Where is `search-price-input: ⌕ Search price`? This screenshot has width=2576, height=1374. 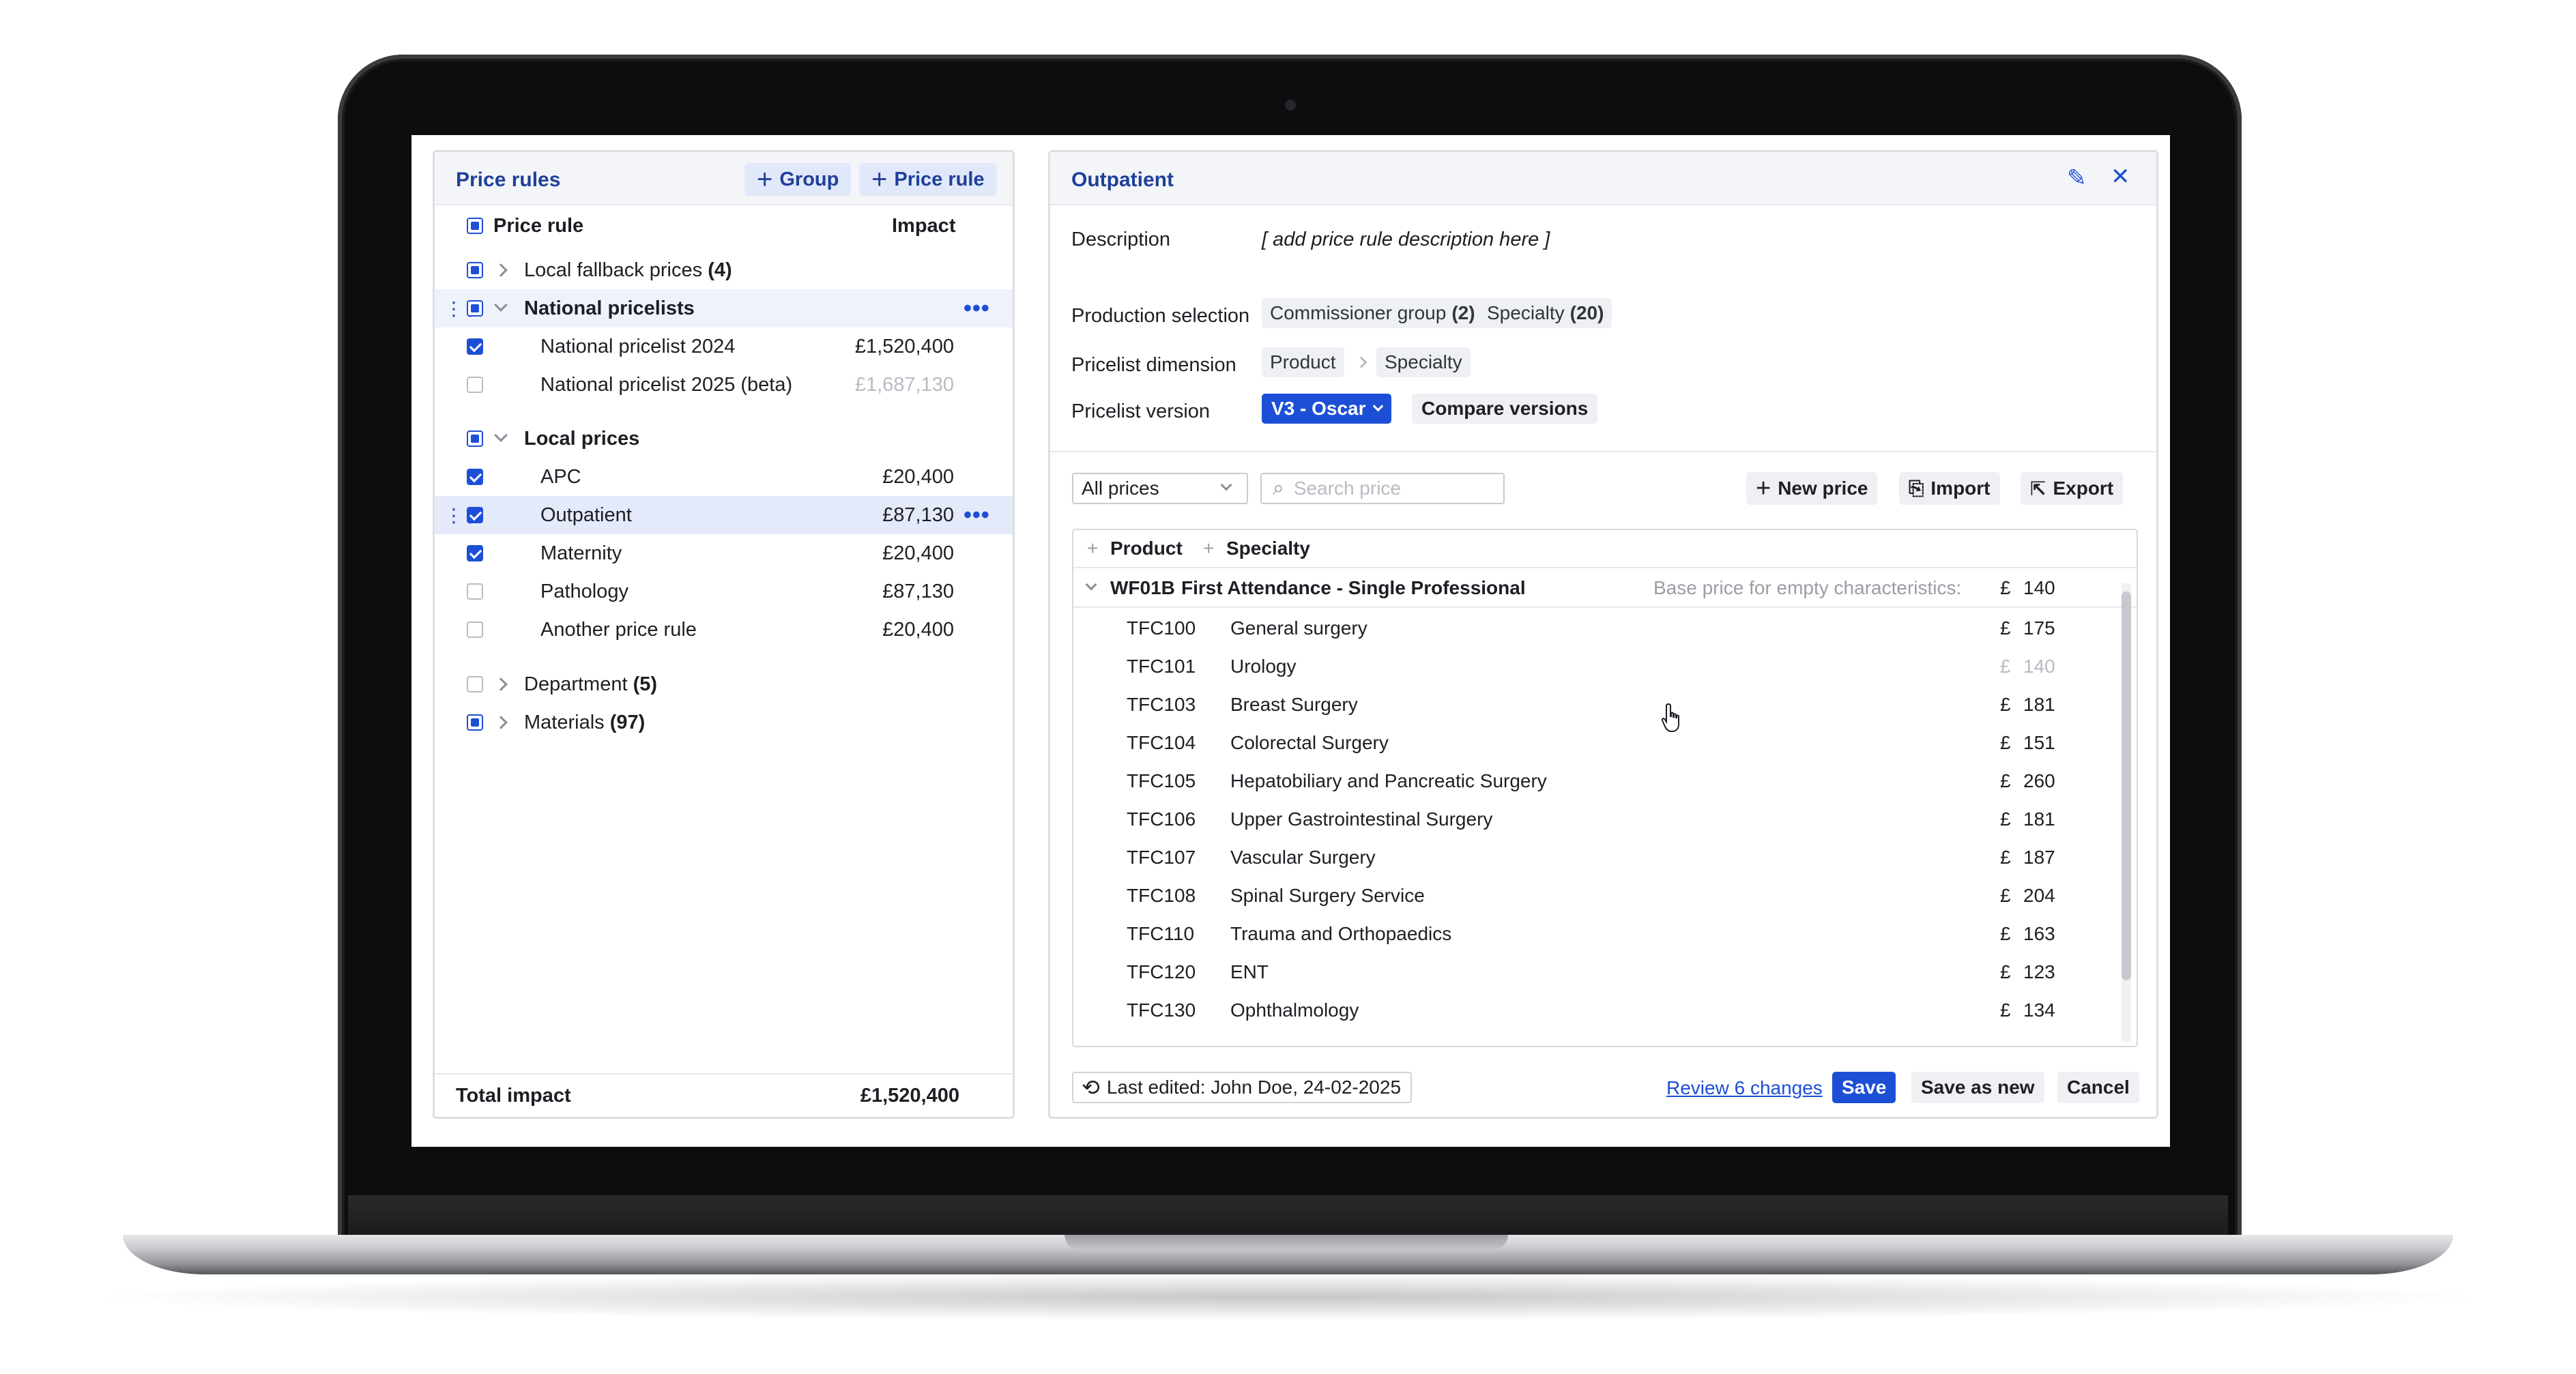
search-price-input: ⌕ Search price is located at coordinates (1382, 489).